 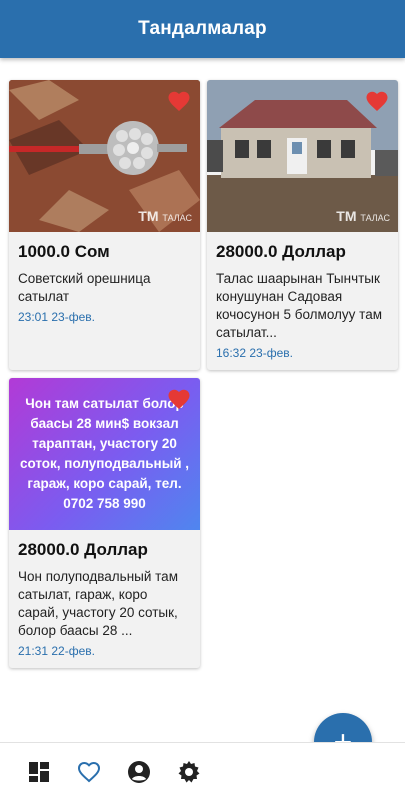 I want to click on settings-icon, so click(x=189, y=771).